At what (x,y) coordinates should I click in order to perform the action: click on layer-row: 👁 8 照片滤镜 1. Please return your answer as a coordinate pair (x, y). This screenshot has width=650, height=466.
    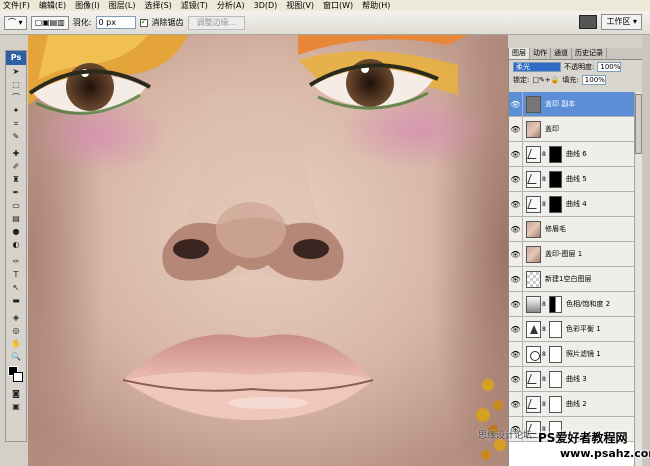
    Looking at the image, I should click on (572, 354).